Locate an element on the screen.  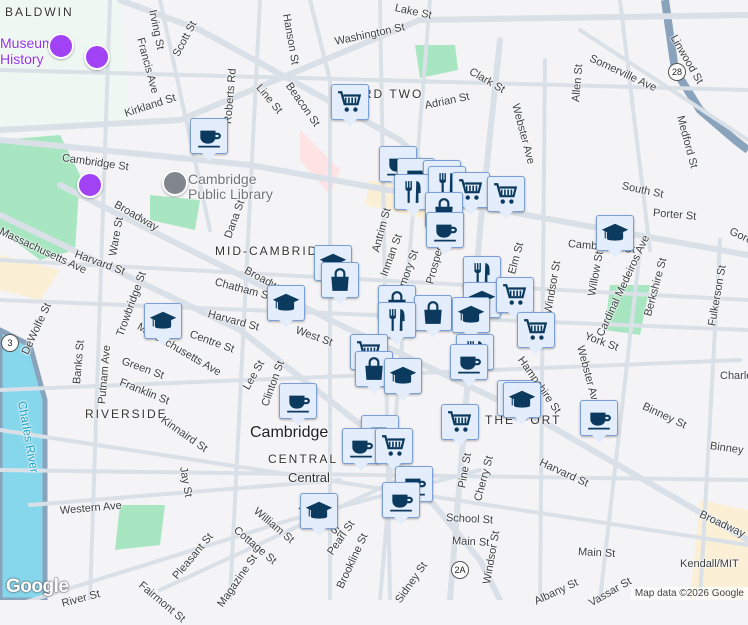
hospital-area is located at coordinates (320, 162).